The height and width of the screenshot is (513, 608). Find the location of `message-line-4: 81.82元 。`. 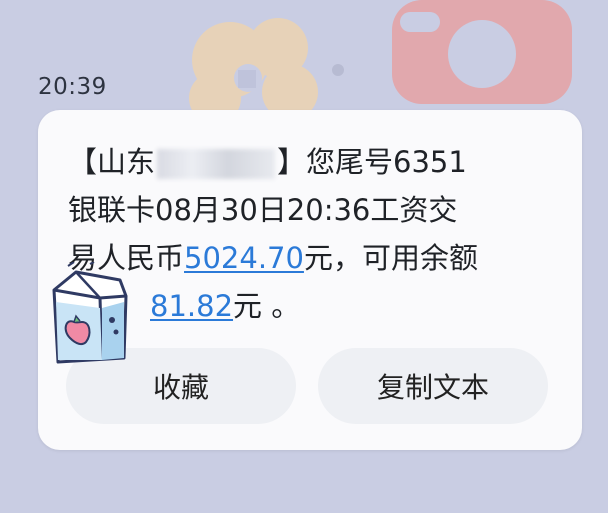

message-line-4: 81.82元 。 is located at coordinates (318, 306).